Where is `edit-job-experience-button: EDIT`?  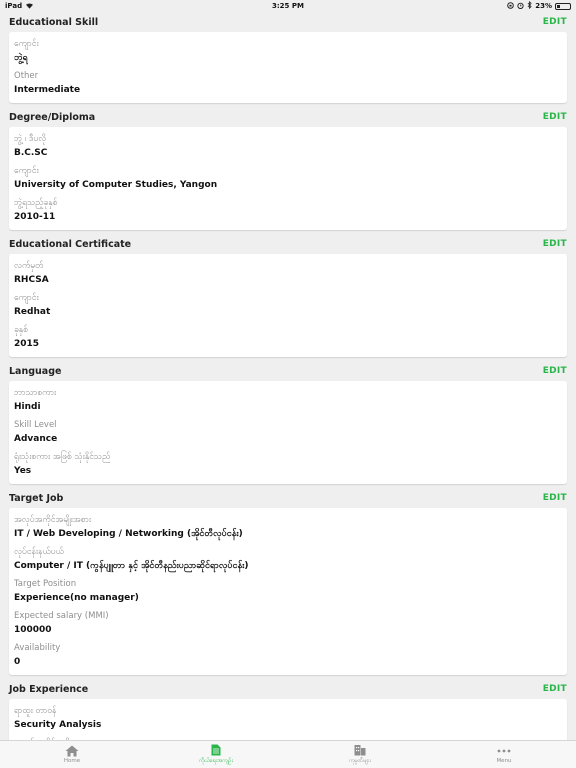
edit-job-experience-button: EDIT is located at coordinates (555, 689).